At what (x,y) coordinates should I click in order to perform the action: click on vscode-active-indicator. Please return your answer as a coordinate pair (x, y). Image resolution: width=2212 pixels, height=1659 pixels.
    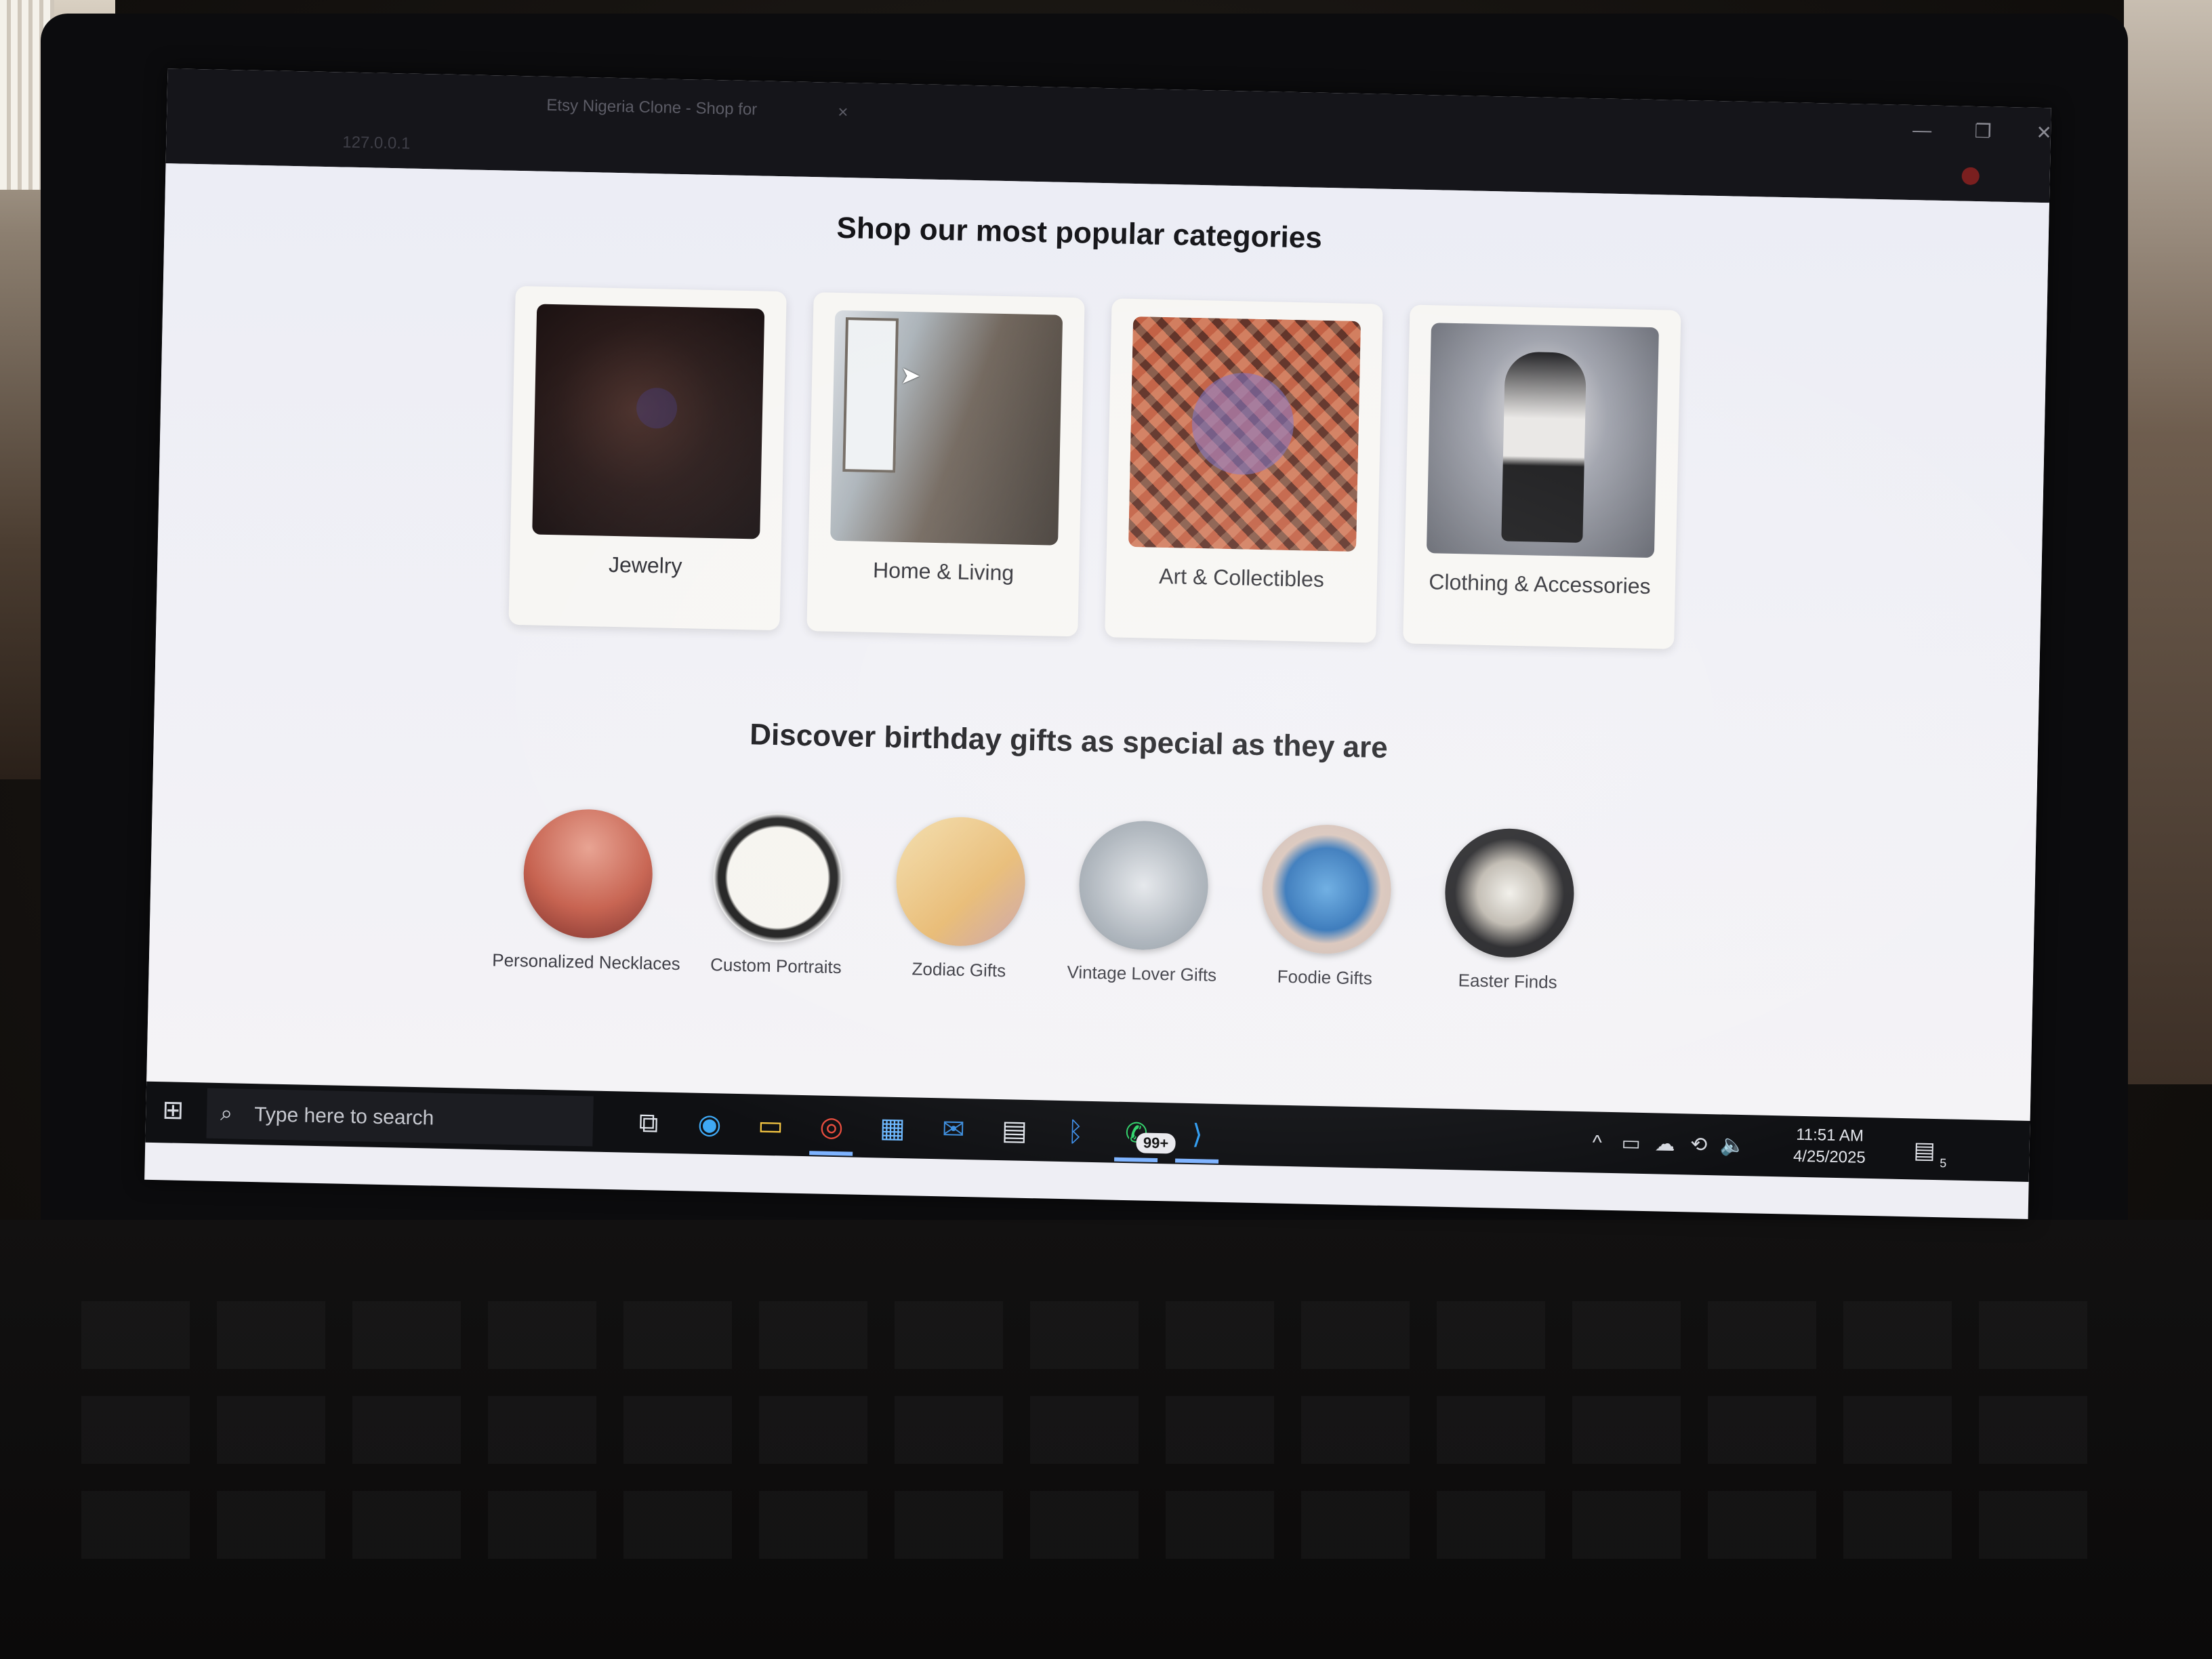
    Looking at the image, I should click on (1196, 1161).